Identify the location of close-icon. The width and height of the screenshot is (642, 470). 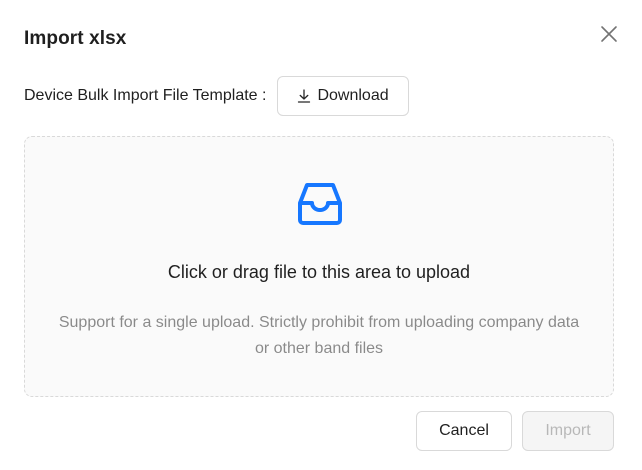
(609, 36).